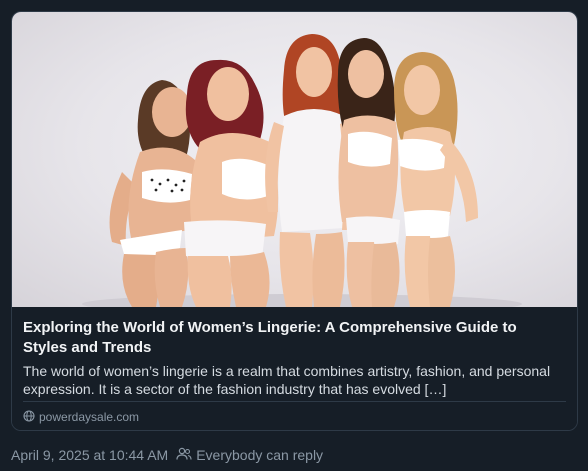  I want to click on reply-setting: Everybody can reply, so click(249, 455).